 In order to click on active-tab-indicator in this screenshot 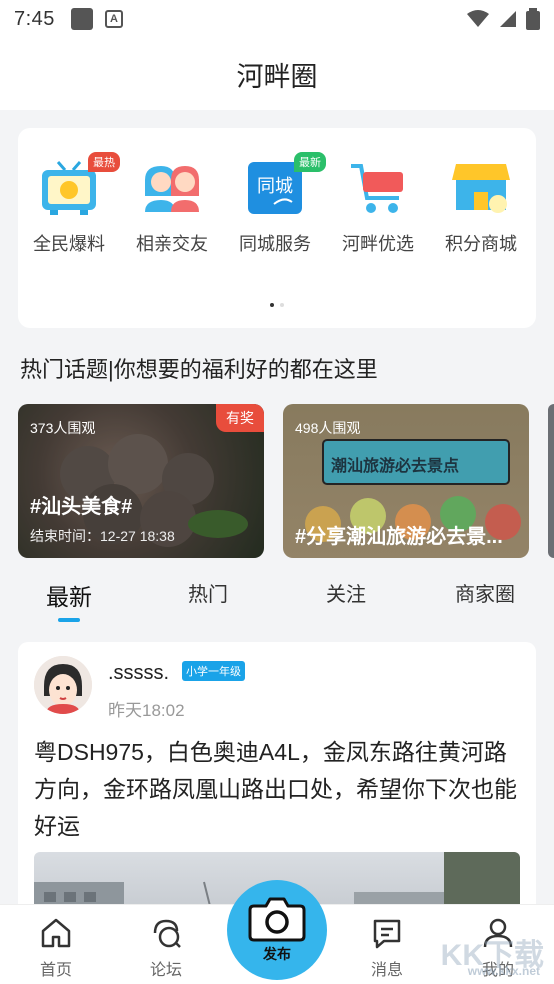, I will do `click(69, 620)`.